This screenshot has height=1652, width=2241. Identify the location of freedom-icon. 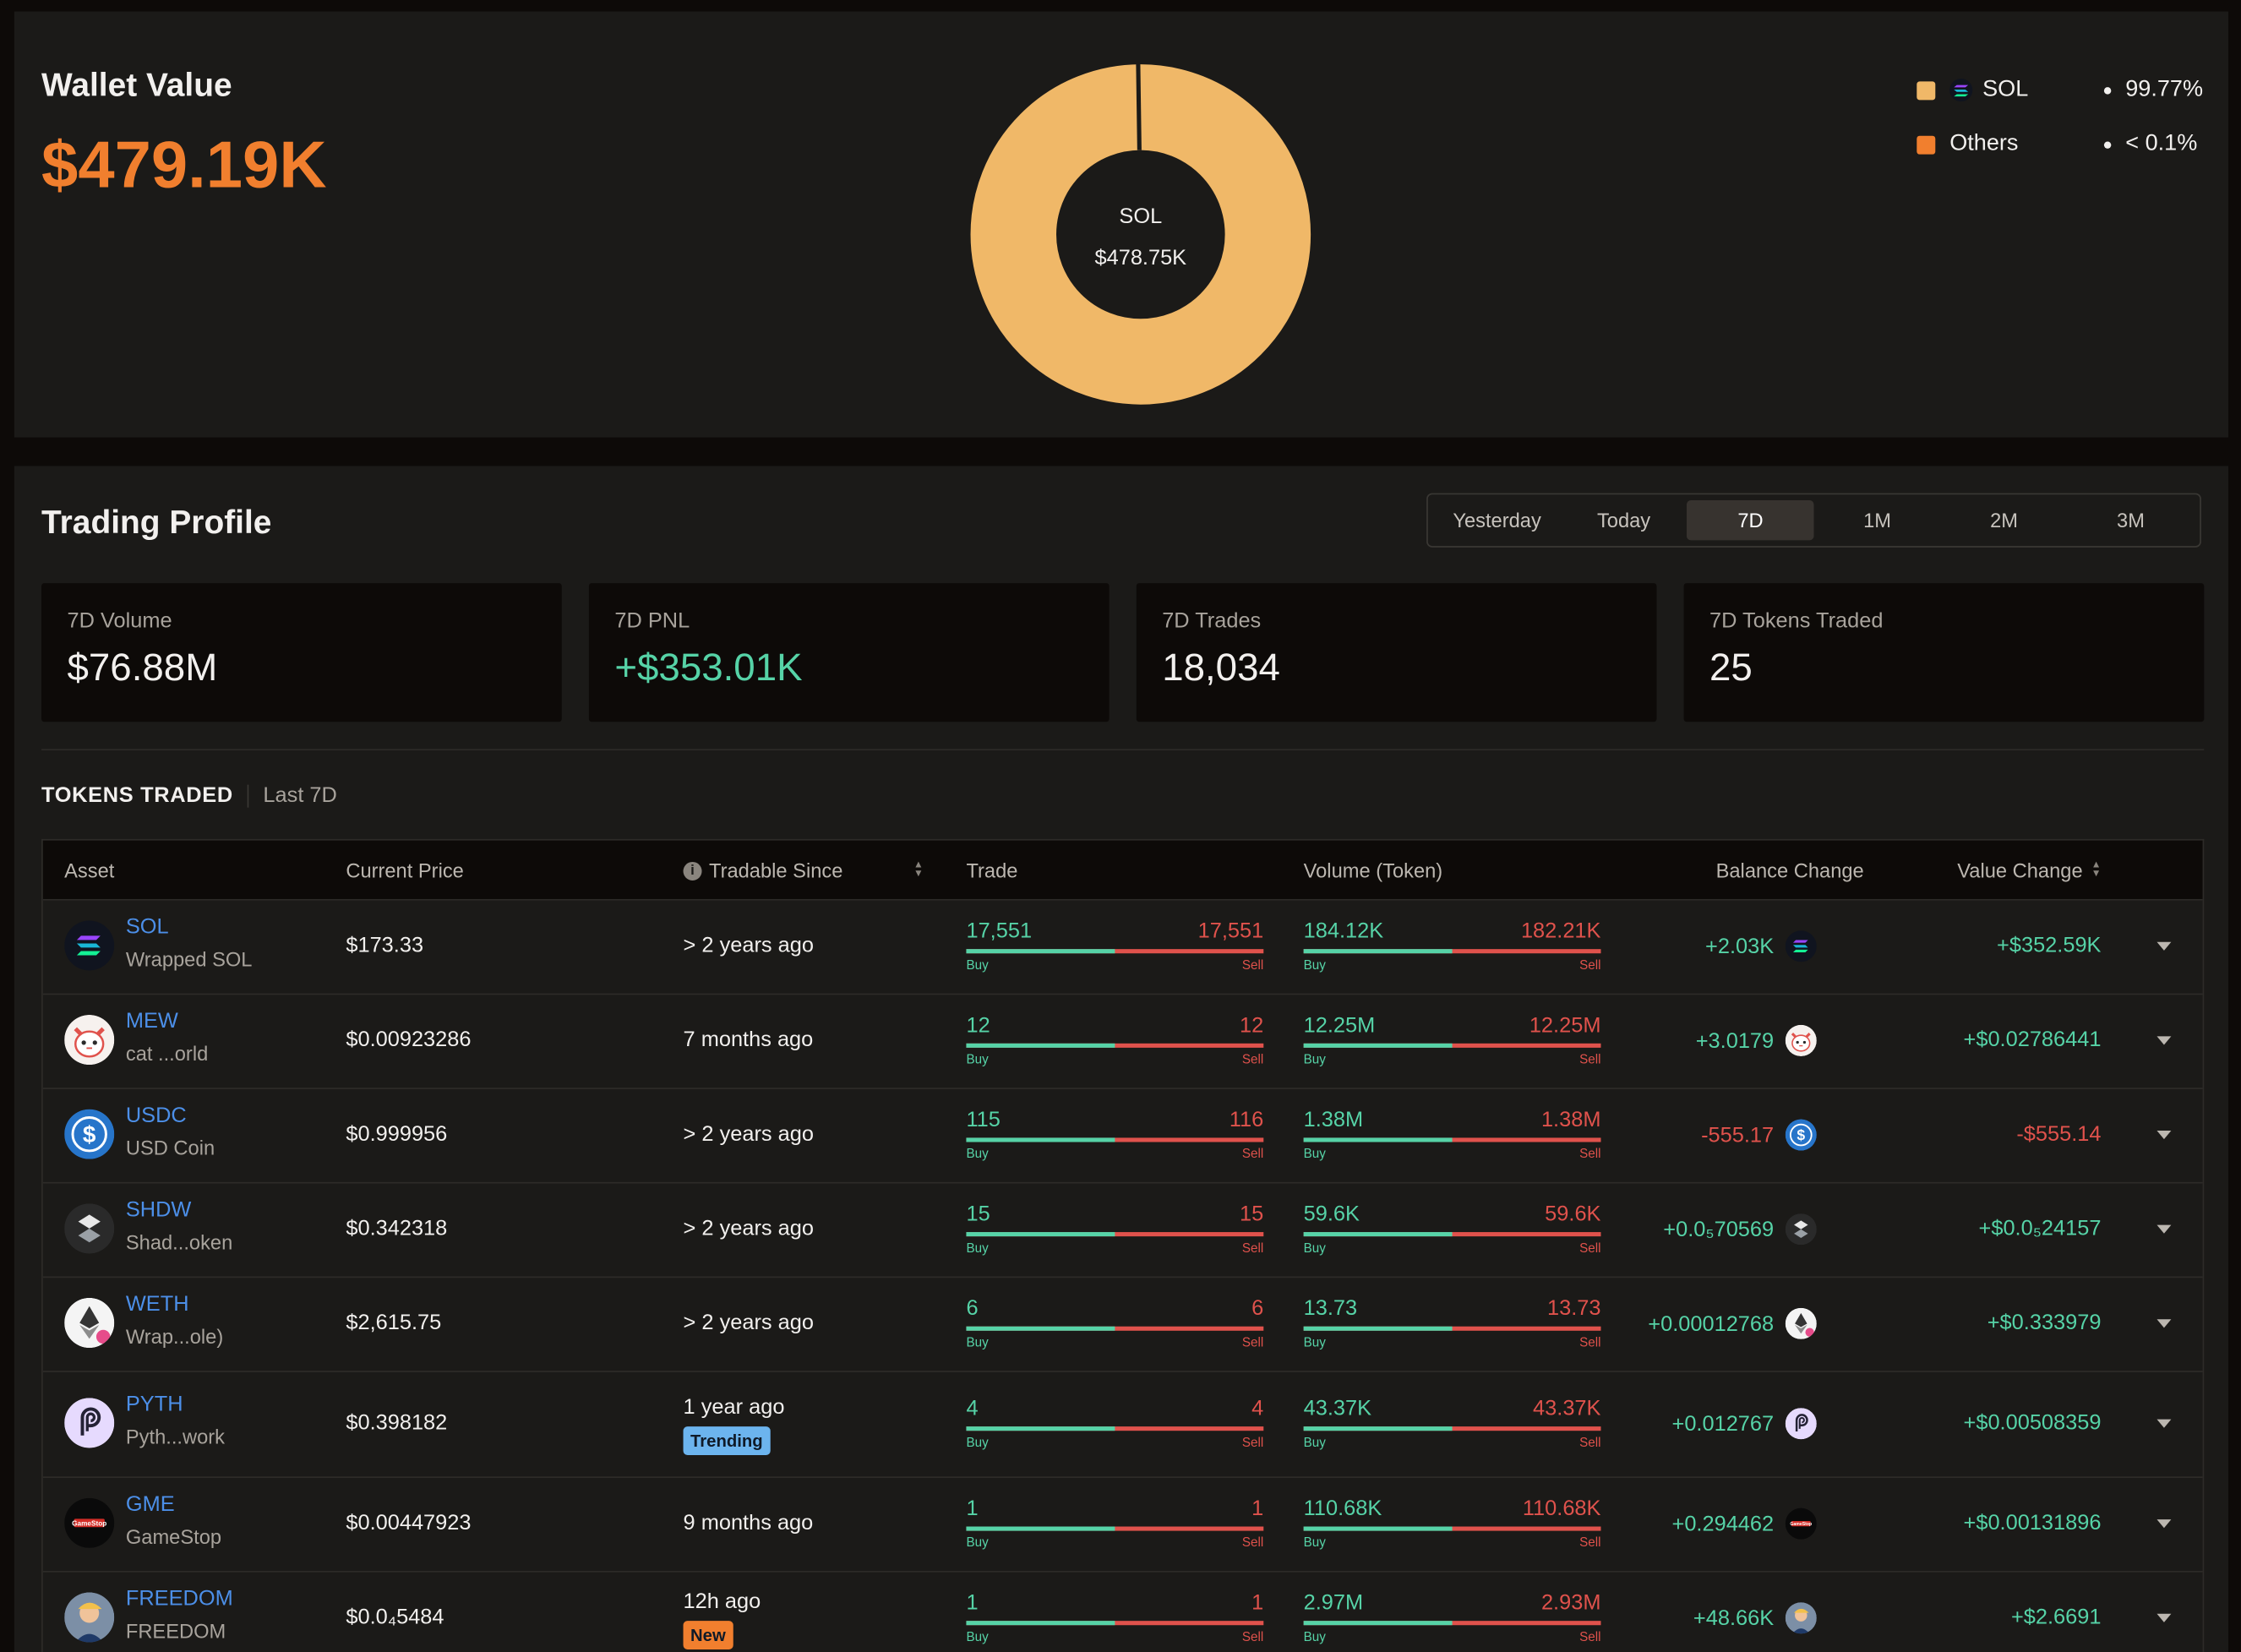
(89, 1618).